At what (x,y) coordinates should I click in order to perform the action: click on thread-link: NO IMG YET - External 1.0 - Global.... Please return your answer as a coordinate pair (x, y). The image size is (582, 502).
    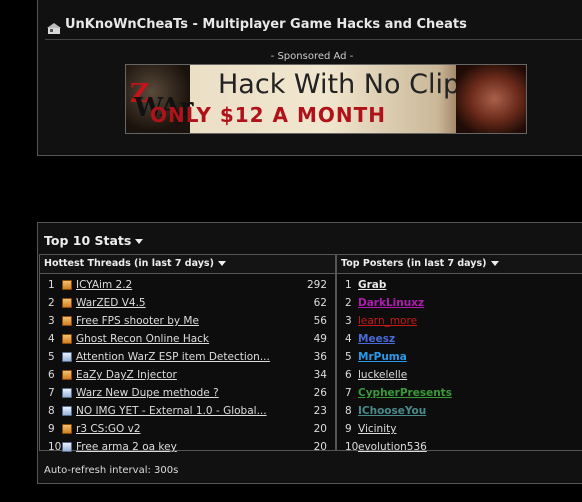
    Looking at the image, I should click on (171, 411).